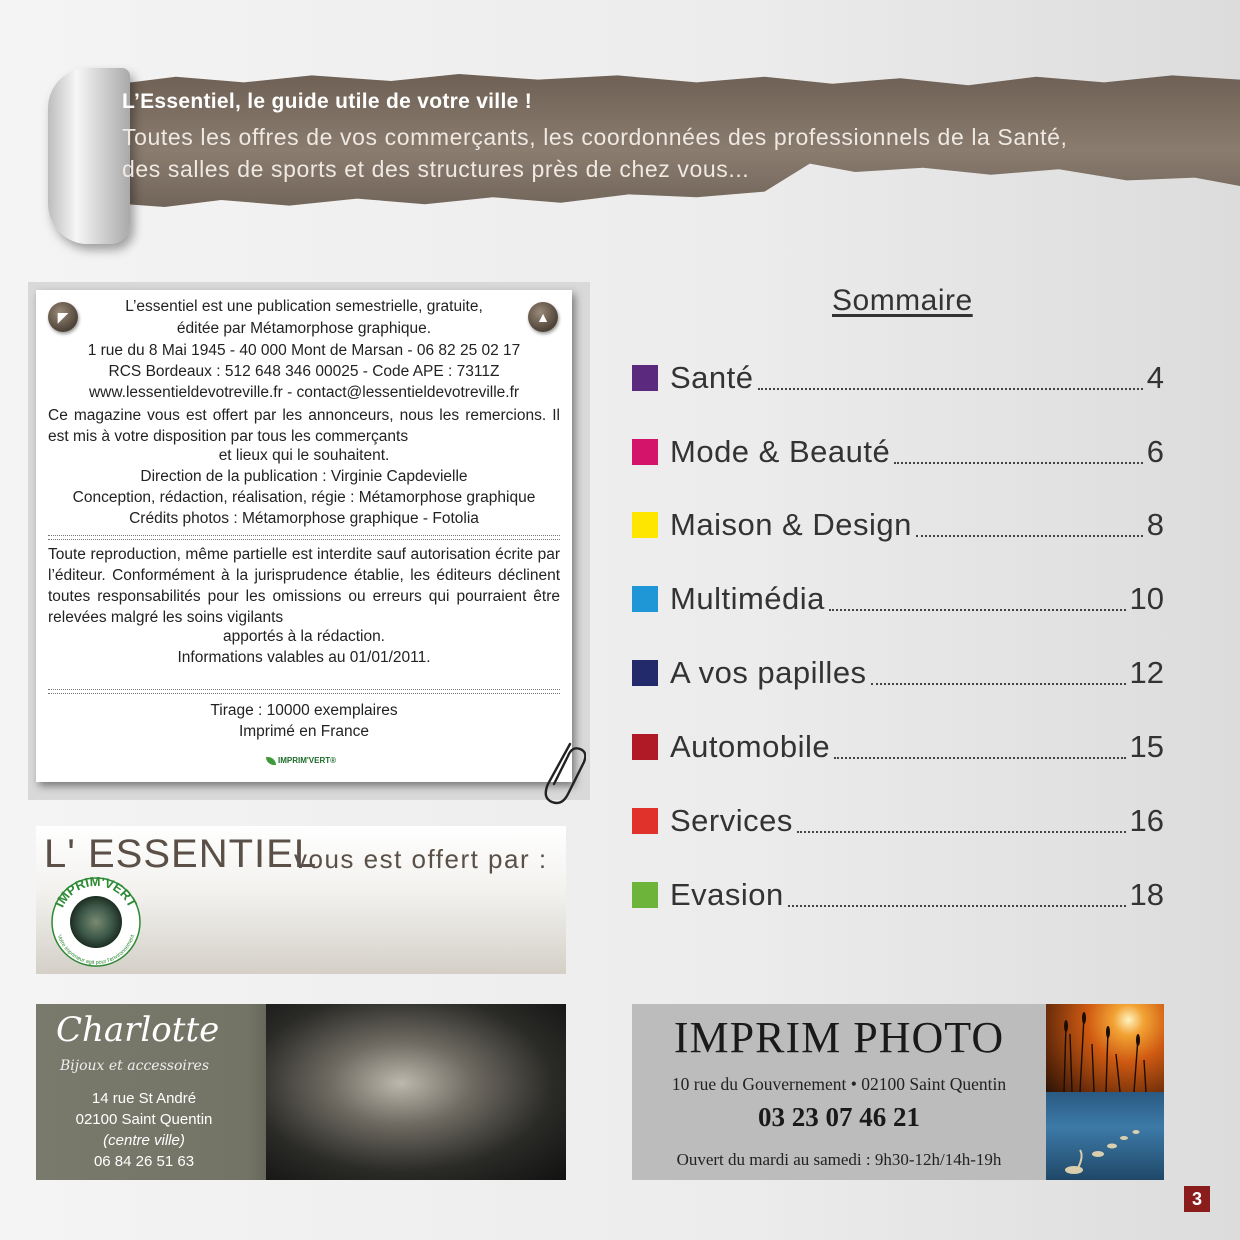  I want to click on reeds-silhouette, so click(1105, 1052).